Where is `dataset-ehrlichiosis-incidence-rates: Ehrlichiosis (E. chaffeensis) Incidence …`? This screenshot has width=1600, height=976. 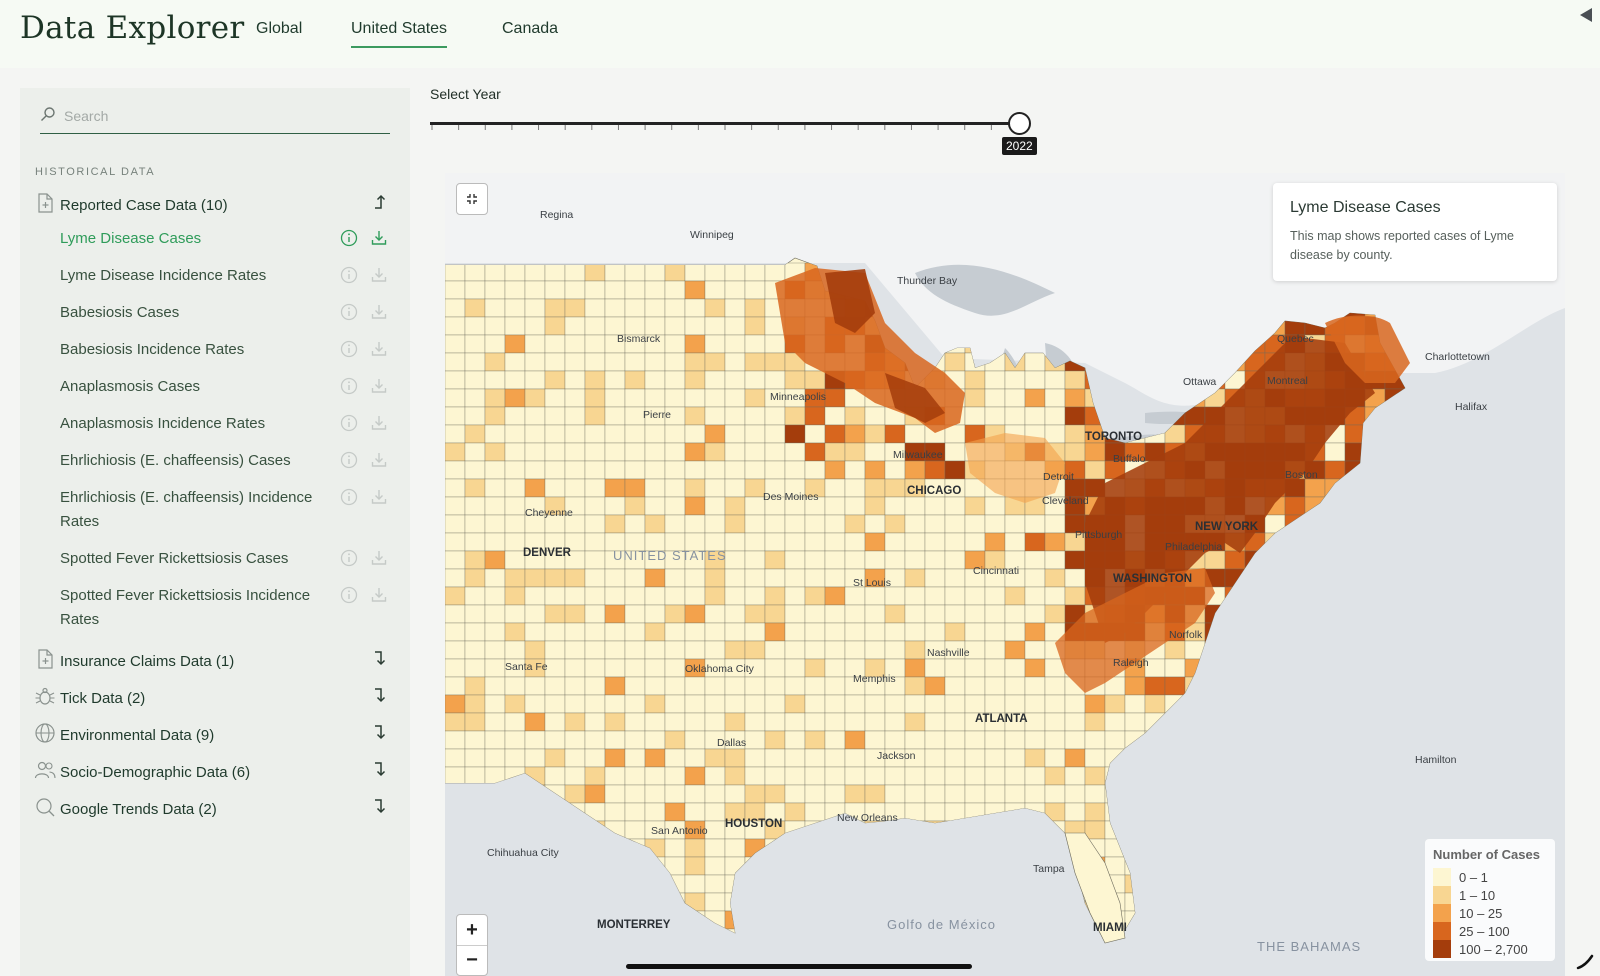
dataset-ehrlichiosis-incidence-rates: Ehrlichiosis (E. chaffeensis) Incidence … is located at coordinates (215, 510).